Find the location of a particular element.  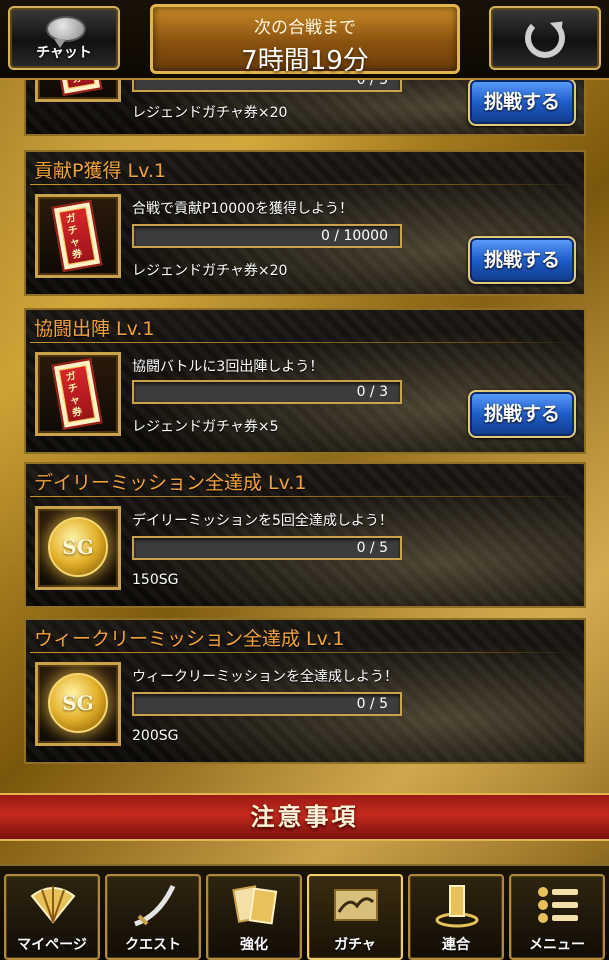

mission-title: デイリーミッション全達成 Lv.1 is located at coordinates (170, 483).